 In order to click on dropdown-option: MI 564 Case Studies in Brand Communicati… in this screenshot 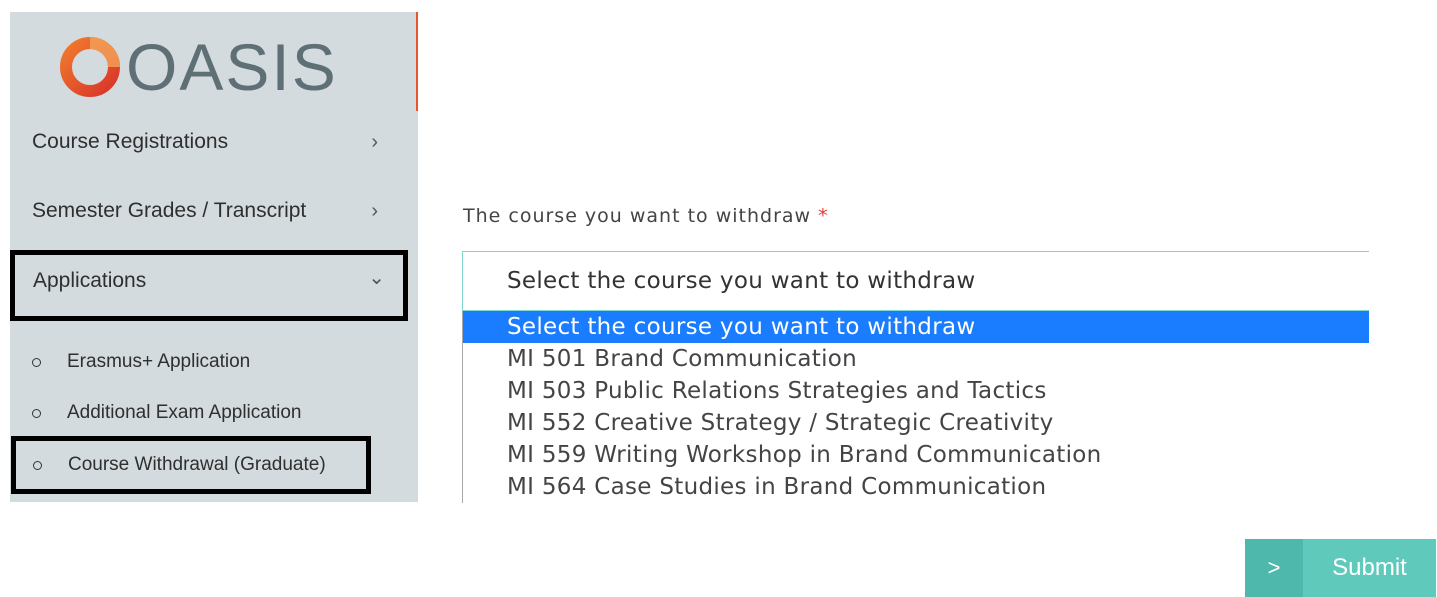, I will do `click(916, 487)`.